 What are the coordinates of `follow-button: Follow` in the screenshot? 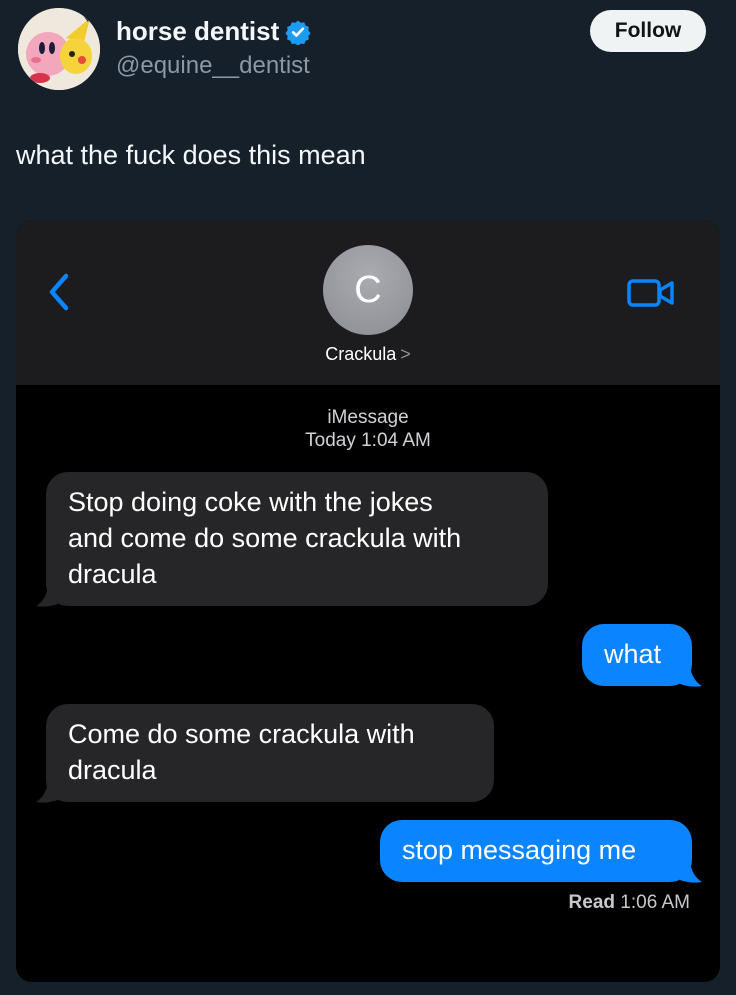 It's located at (648, 31).